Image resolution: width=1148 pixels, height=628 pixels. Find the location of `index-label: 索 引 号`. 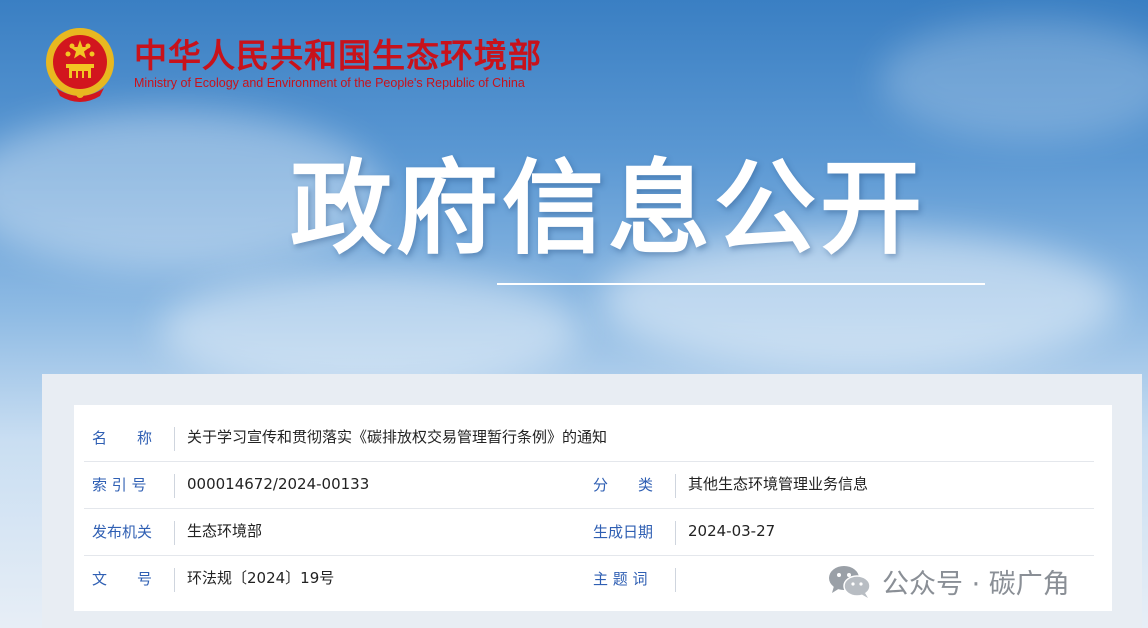

index-label: 索 引 号 is located at coordinates (119, 485).